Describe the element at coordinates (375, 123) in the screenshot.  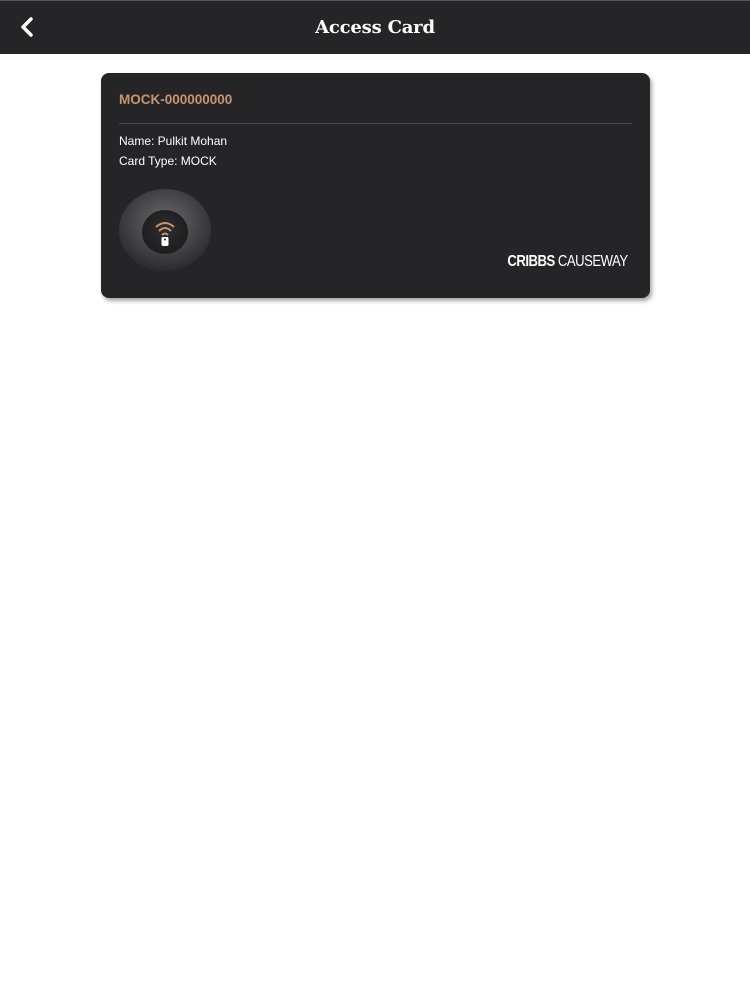
I see `card-divider` at that location.